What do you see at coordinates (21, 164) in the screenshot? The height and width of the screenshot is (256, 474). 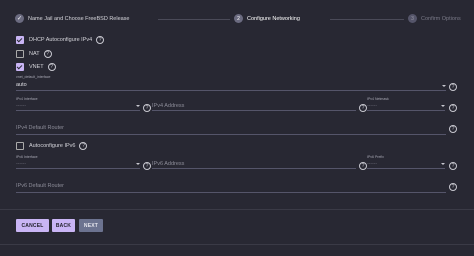 I see `ipv6-interface-value: ------` at bounding box center [21, 164].